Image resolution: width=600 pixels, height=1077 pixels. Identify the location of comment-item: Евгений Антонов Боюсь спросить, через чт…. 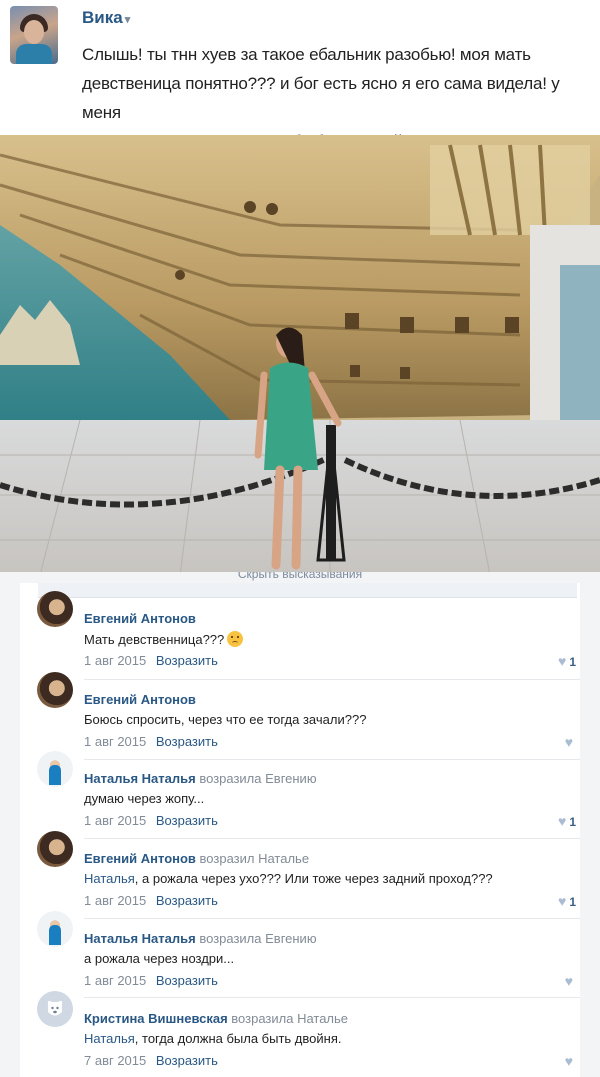
(300, 707).